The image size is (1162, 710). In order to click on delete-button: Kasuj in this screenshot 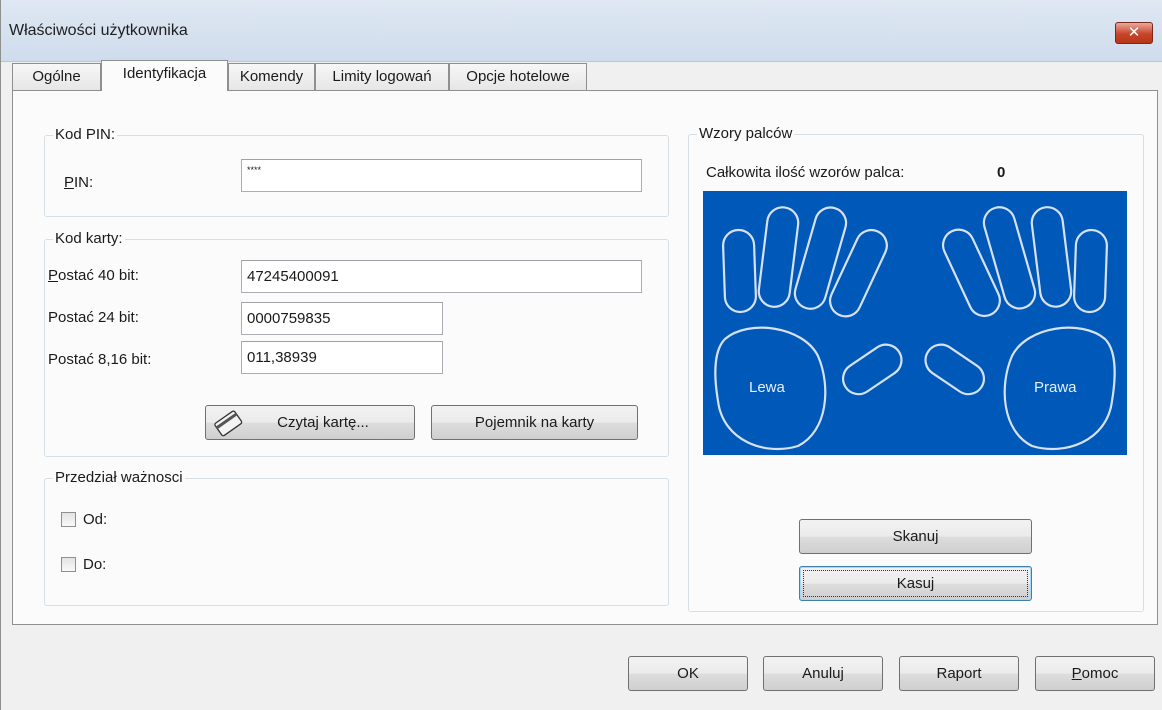, I will do `click(915, 583)`.